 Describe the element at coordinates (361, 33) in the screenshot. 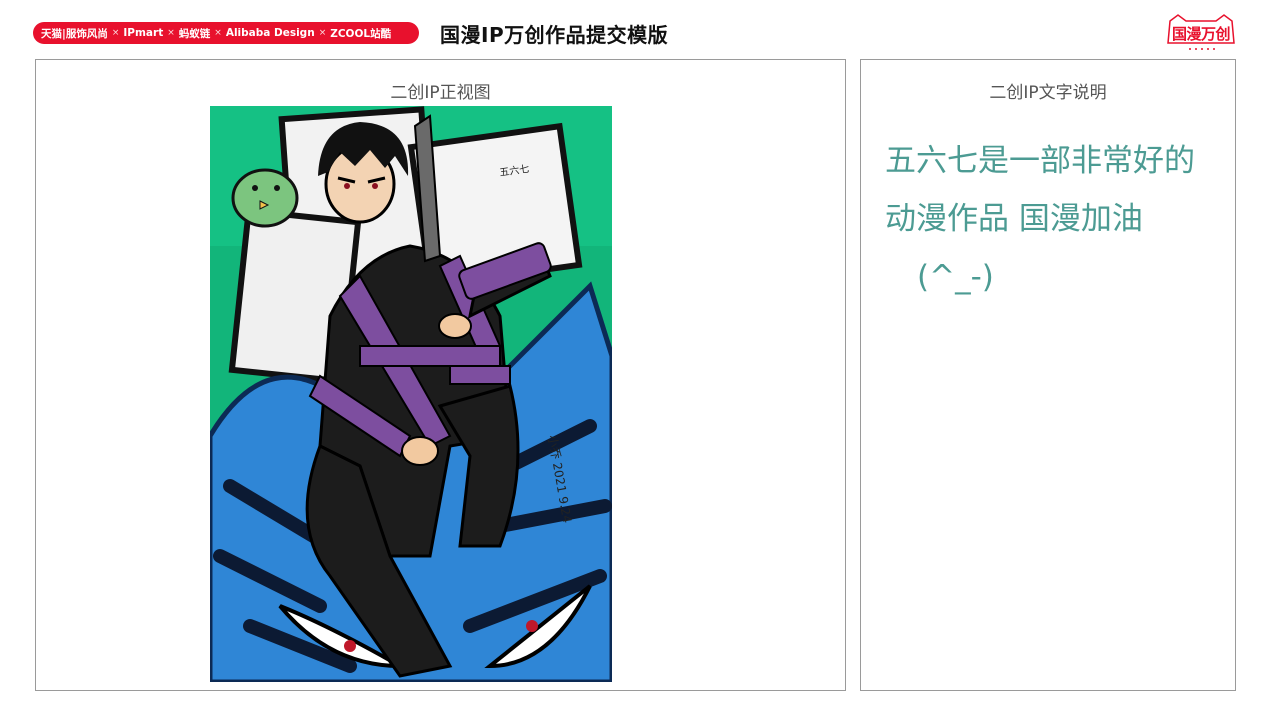

I see `brand-zcool: ZCOOL站酷` at that location.